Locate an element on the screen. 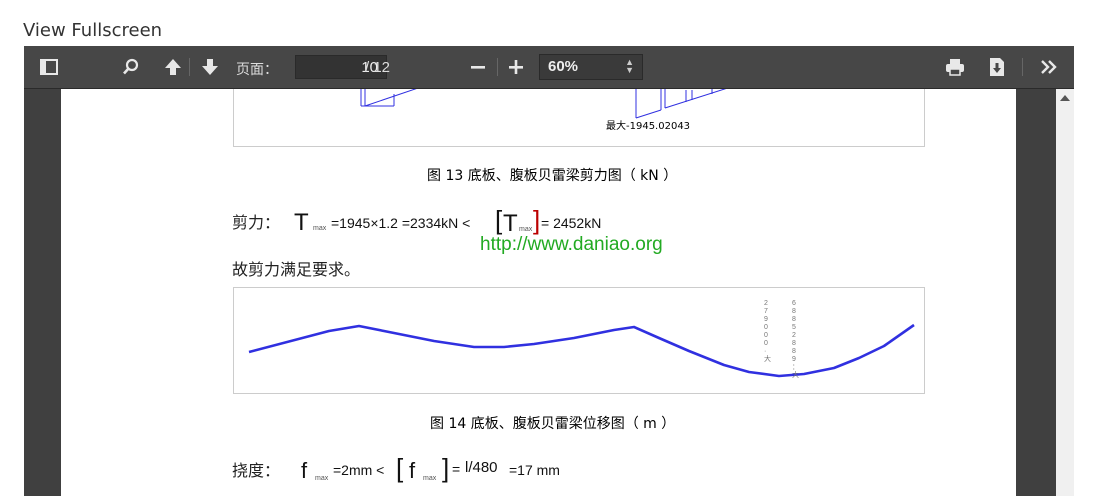 This screenshot has height=496, width=1096. zoom-out-button is located at coordinates (478, 67).